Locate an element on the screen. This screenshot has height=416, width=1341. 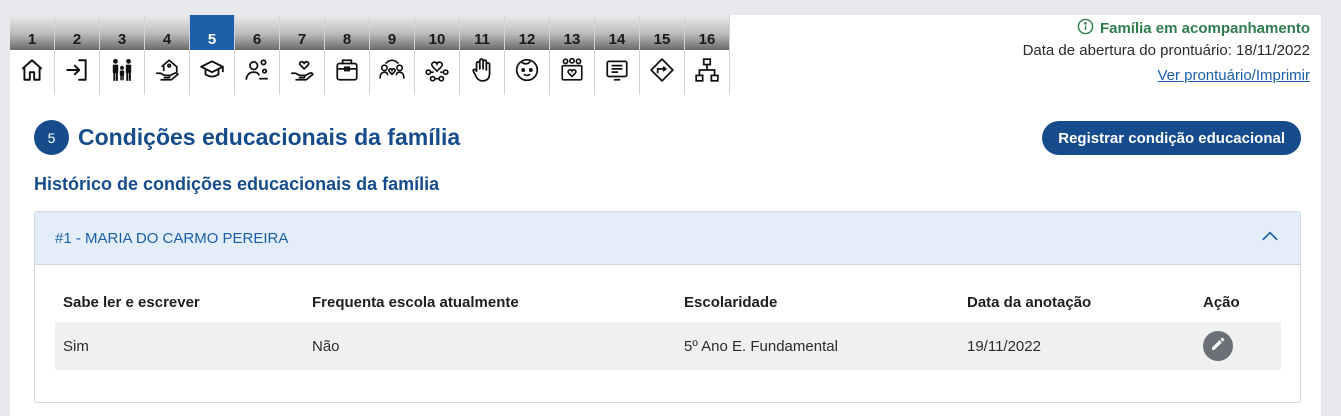
direction-sign-icon is located at coordinates (662, 72).